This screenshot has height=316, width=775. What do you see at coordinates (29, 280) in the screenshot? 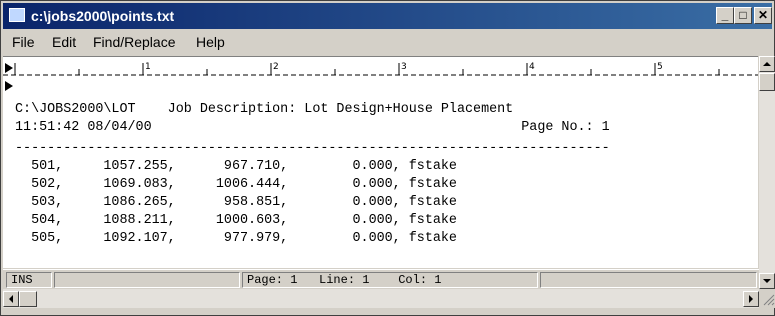
I see `insert-mode-indicator: INS` at bounding box center [29, 280].